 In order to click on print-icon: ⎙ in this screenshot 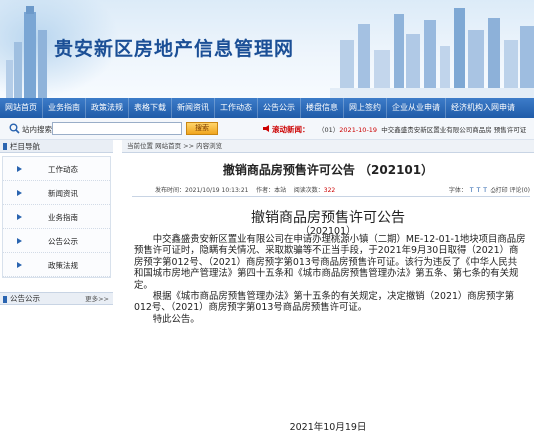, I will do `click(492, 190)`.